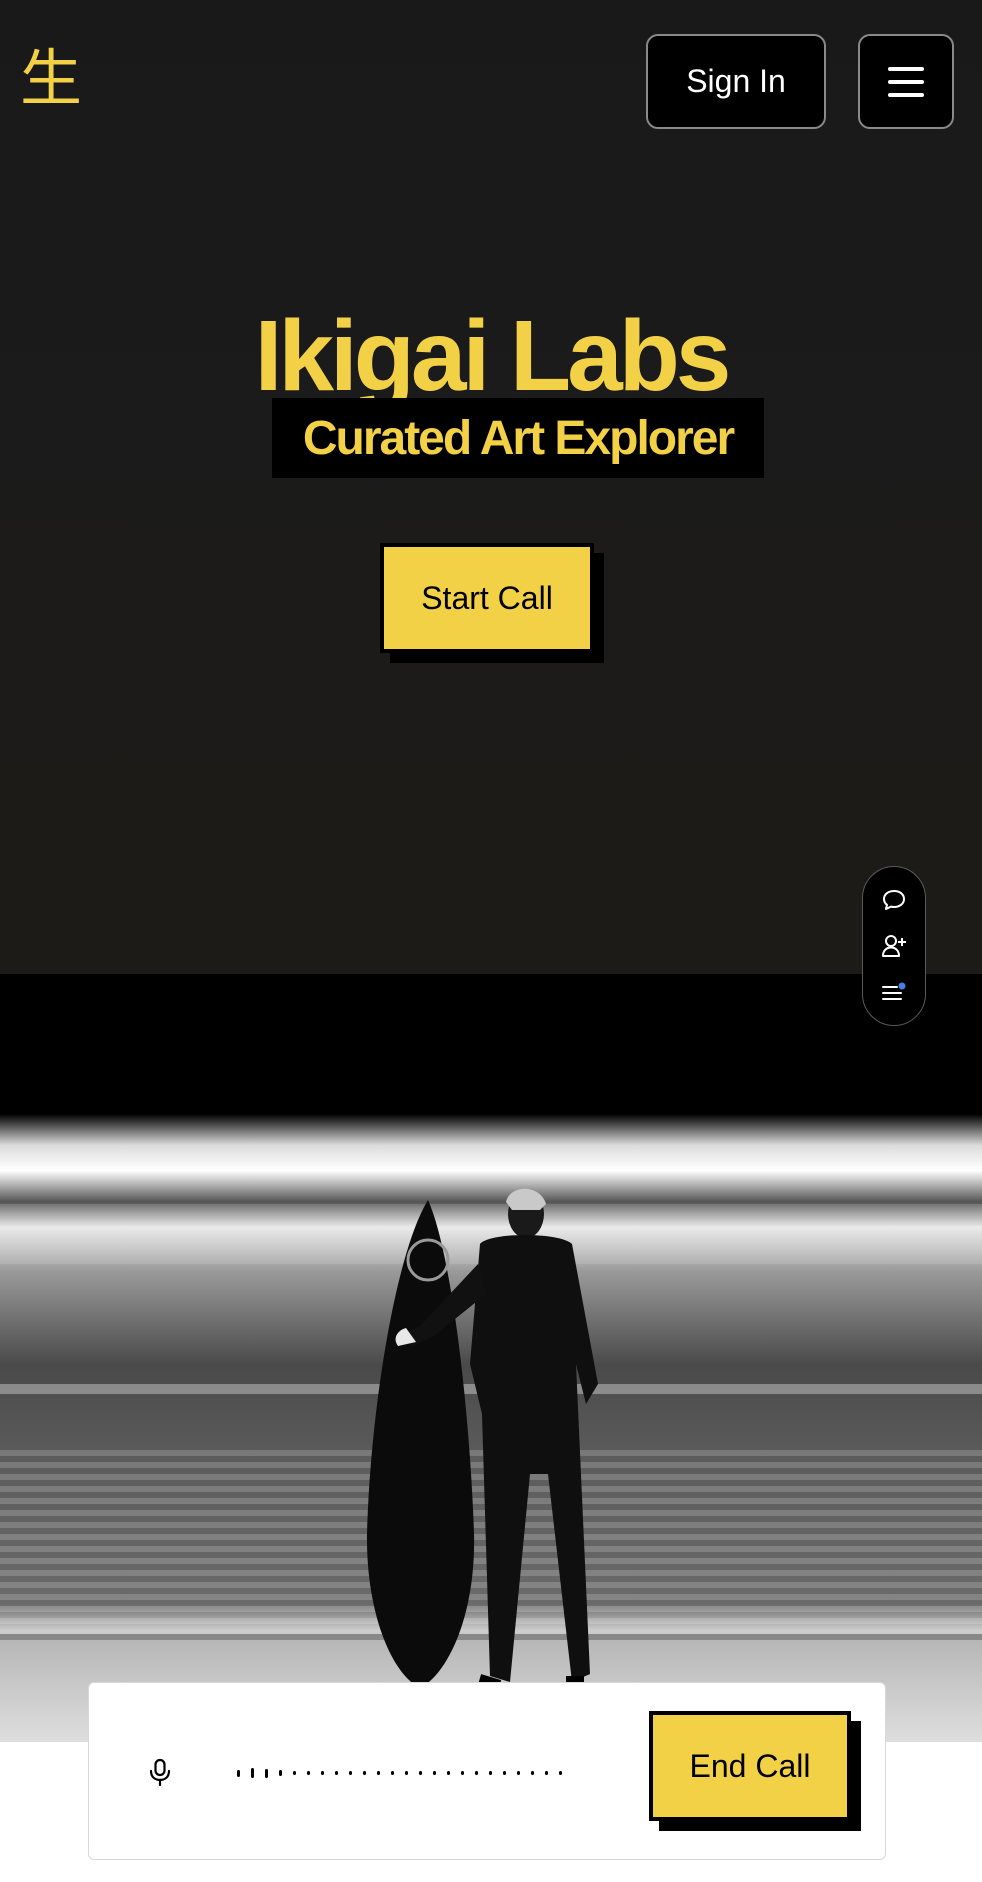 The image size is (982, 1882). Describe the element at coordinates (427, 1773) in the screenshot. I see `audio-waveform` at that location.